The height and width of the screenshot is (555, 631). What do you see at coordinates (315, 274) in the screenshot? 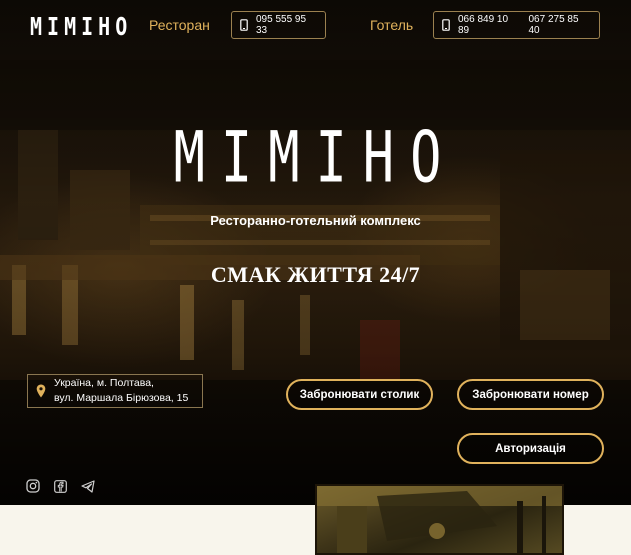
I see `hero-slogan: СМАК ЖИТТЯ 24/7` at bounding box center [315, 274].